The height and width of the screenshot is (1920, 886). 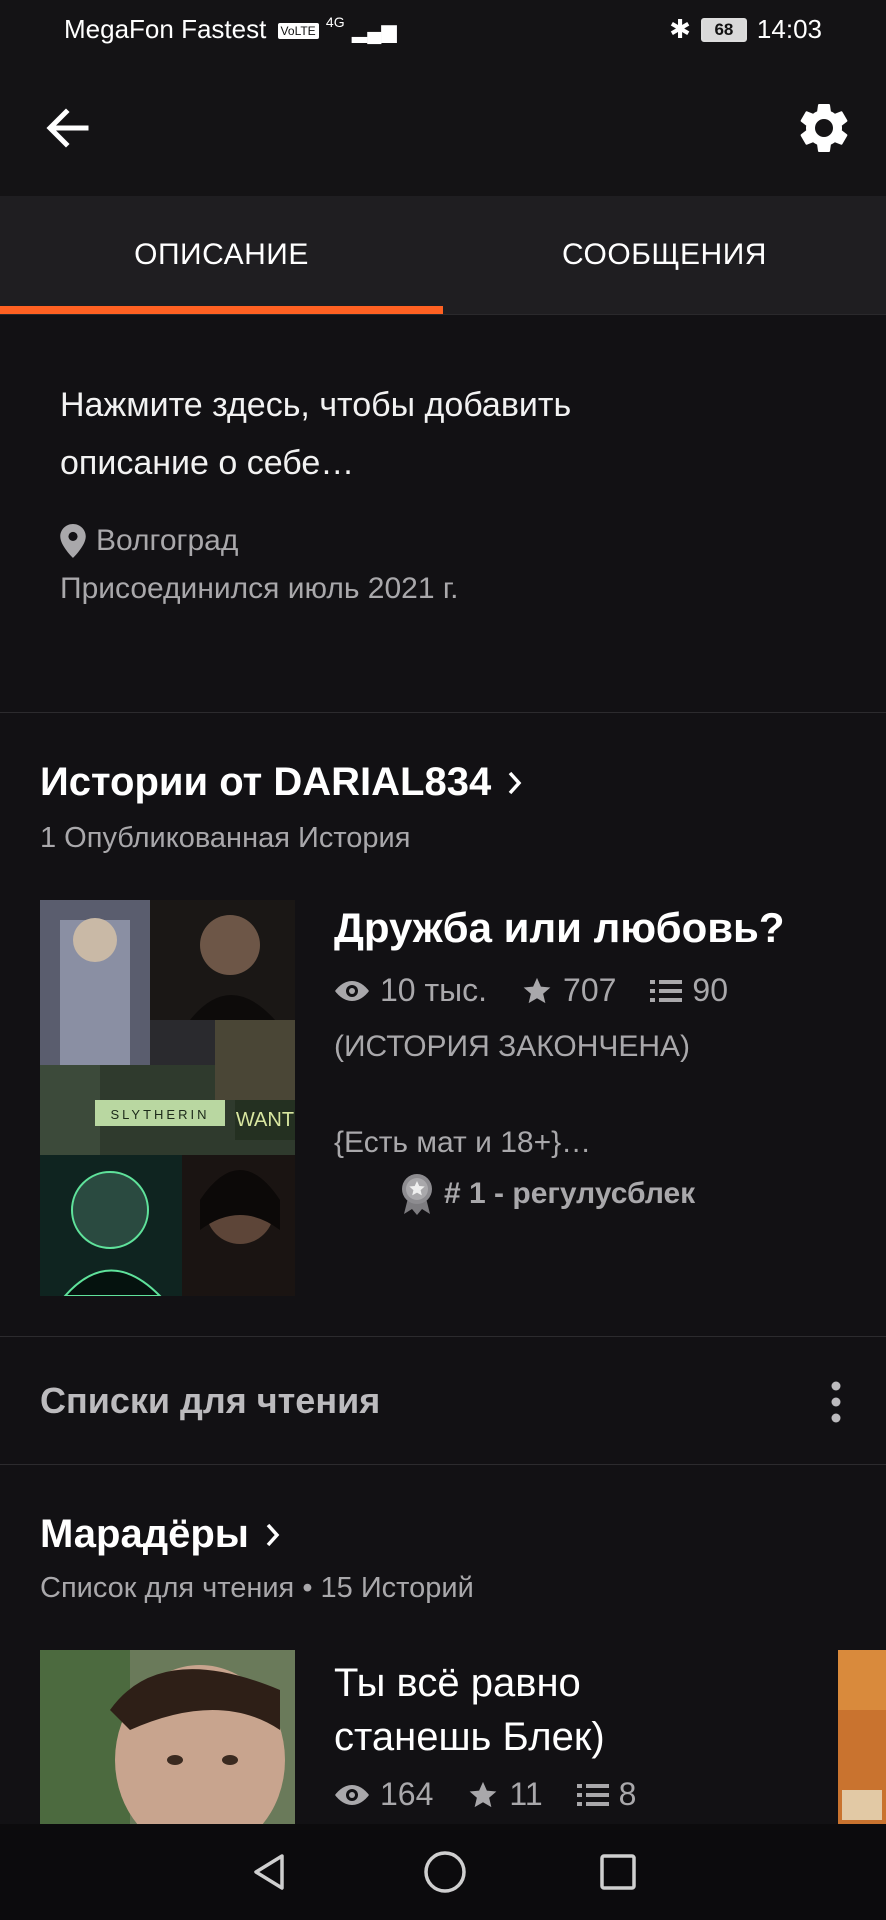 I want to click on cover-text-slytherin: SLYTHERIN, so click(x=160, y=1114).